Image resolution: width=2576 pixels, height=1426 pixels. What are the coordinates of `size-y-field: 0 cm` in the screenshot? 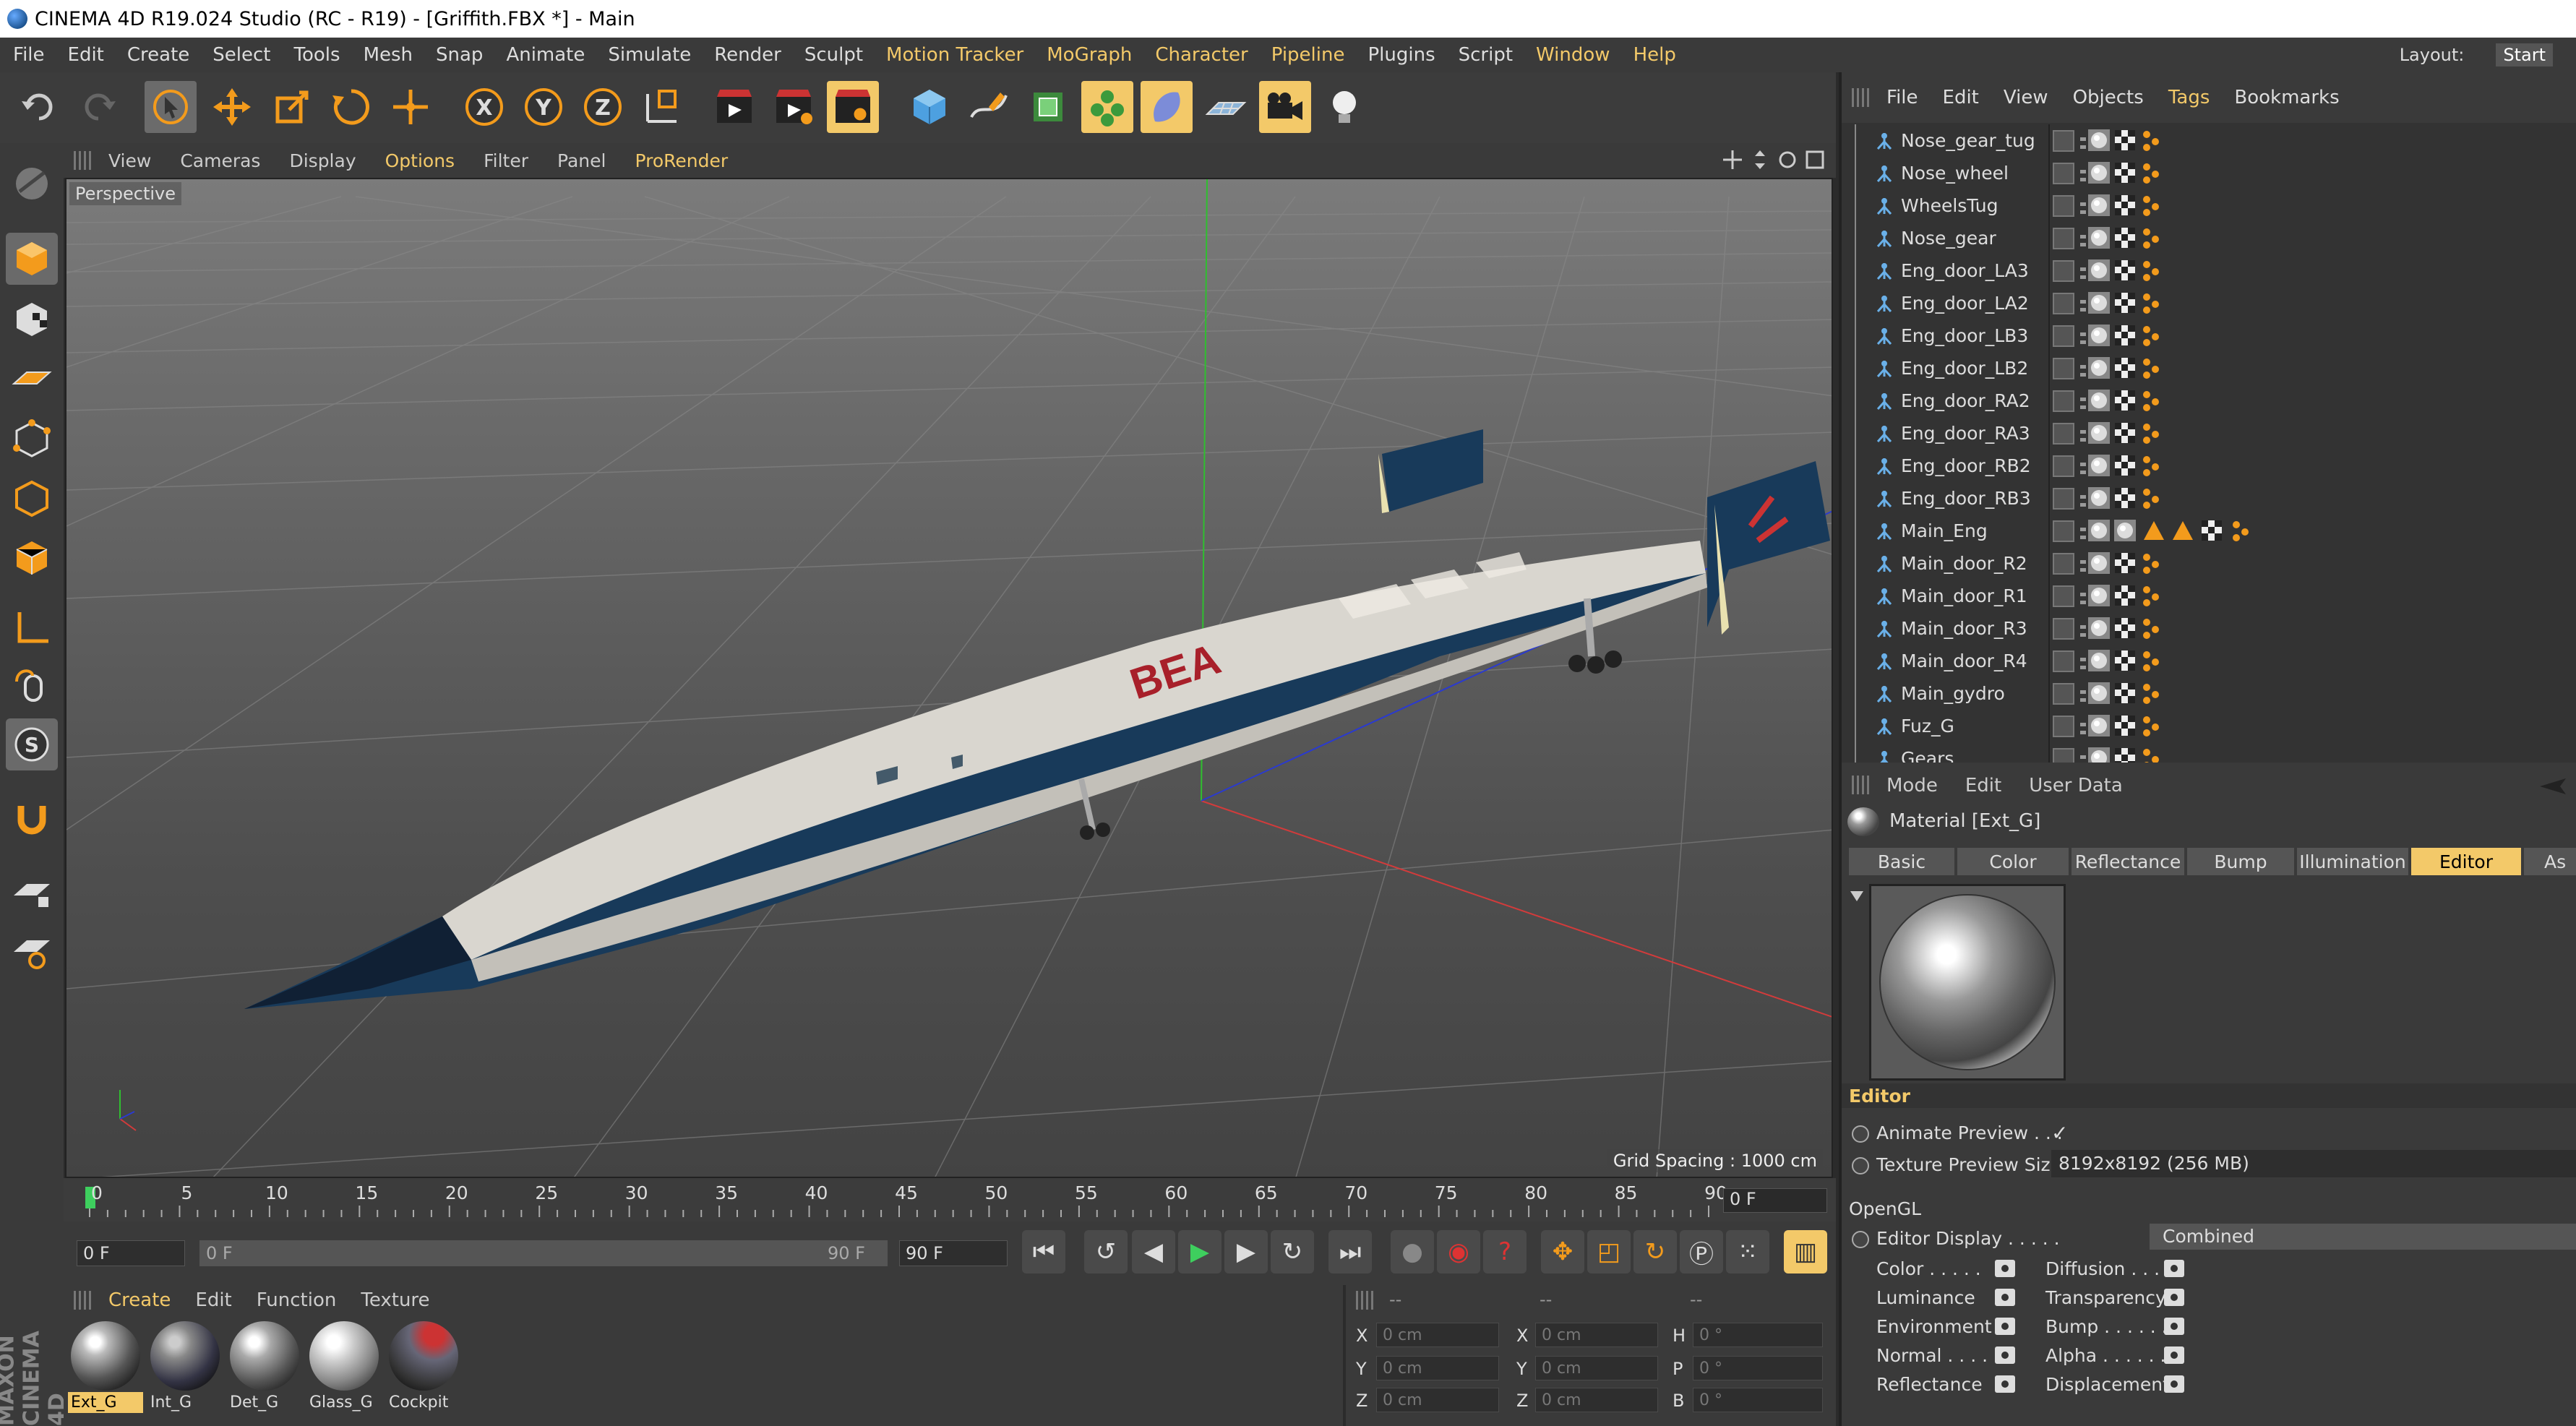 It's located at (1597, 1368).